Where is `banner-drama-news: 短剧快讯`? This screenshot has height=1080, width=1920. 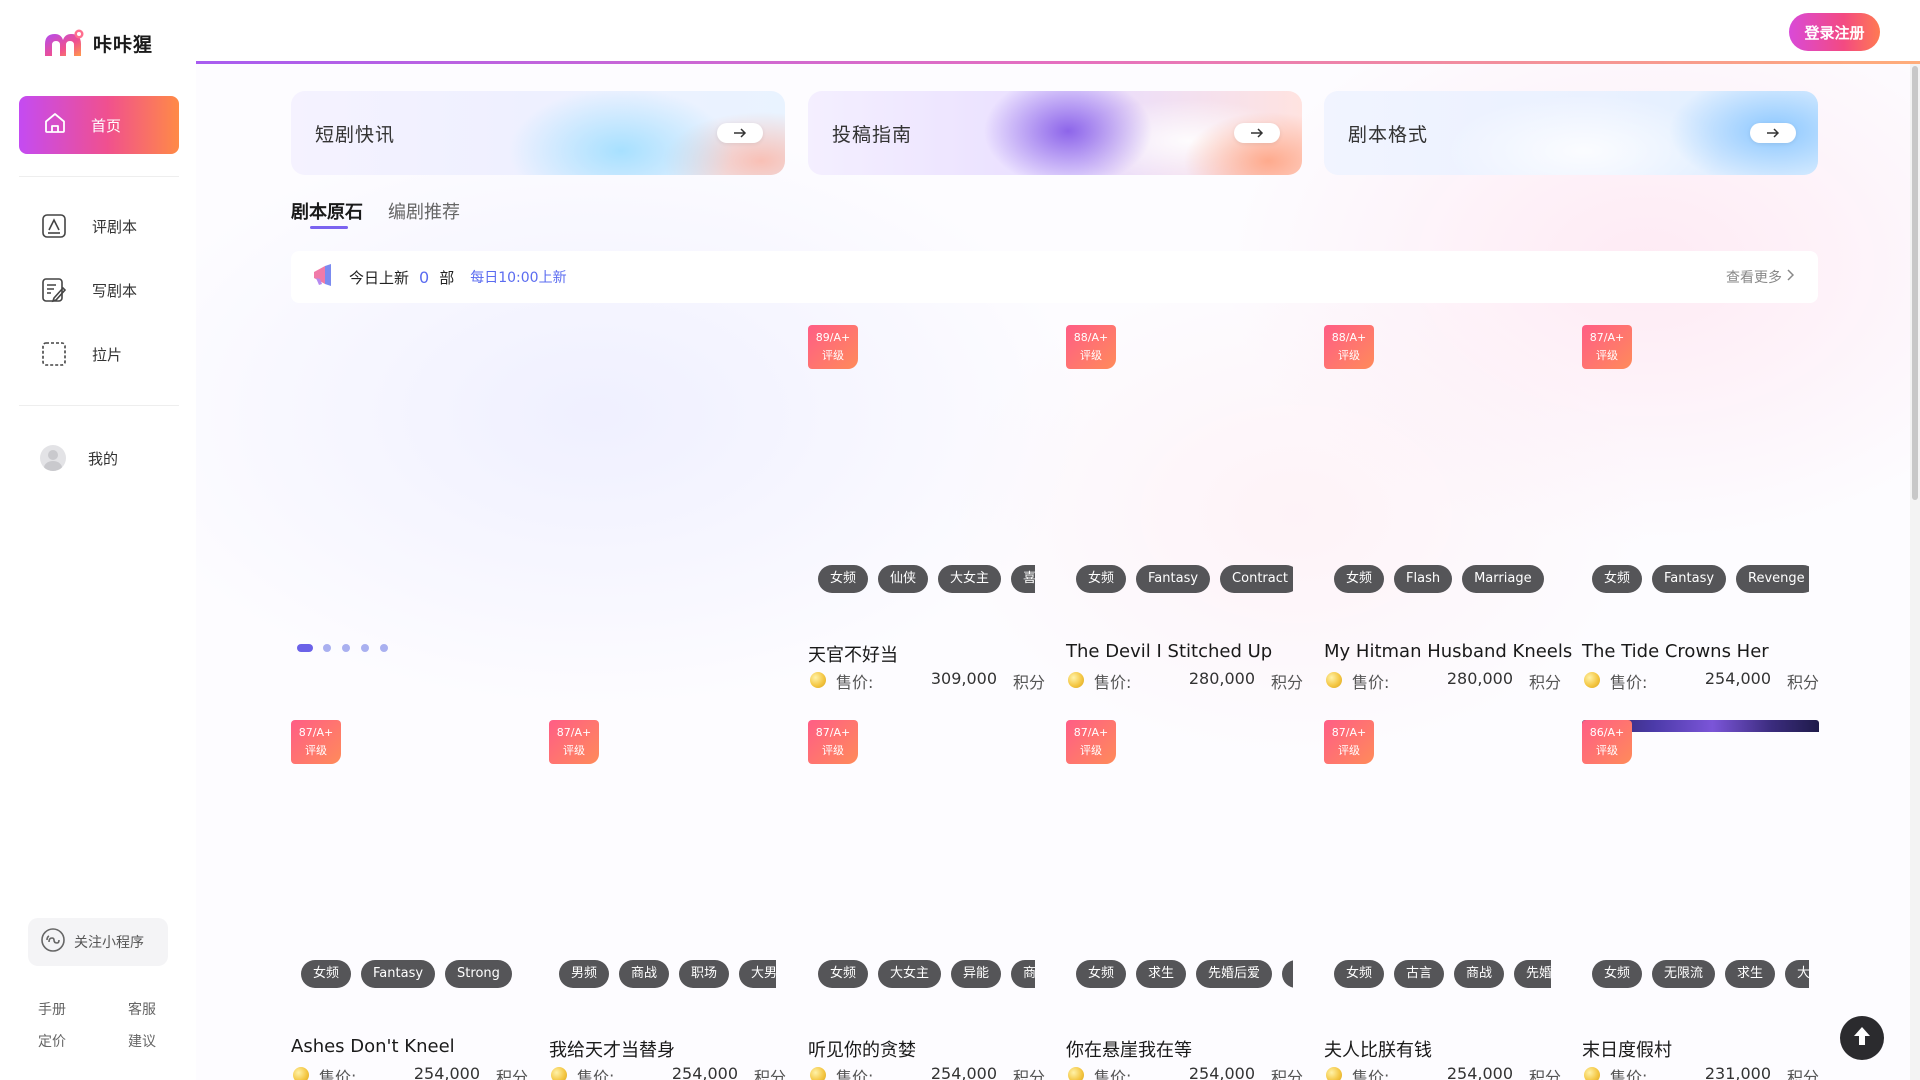 banner-drama-news: 短剧快讯 is located at coordinates (538, 133).